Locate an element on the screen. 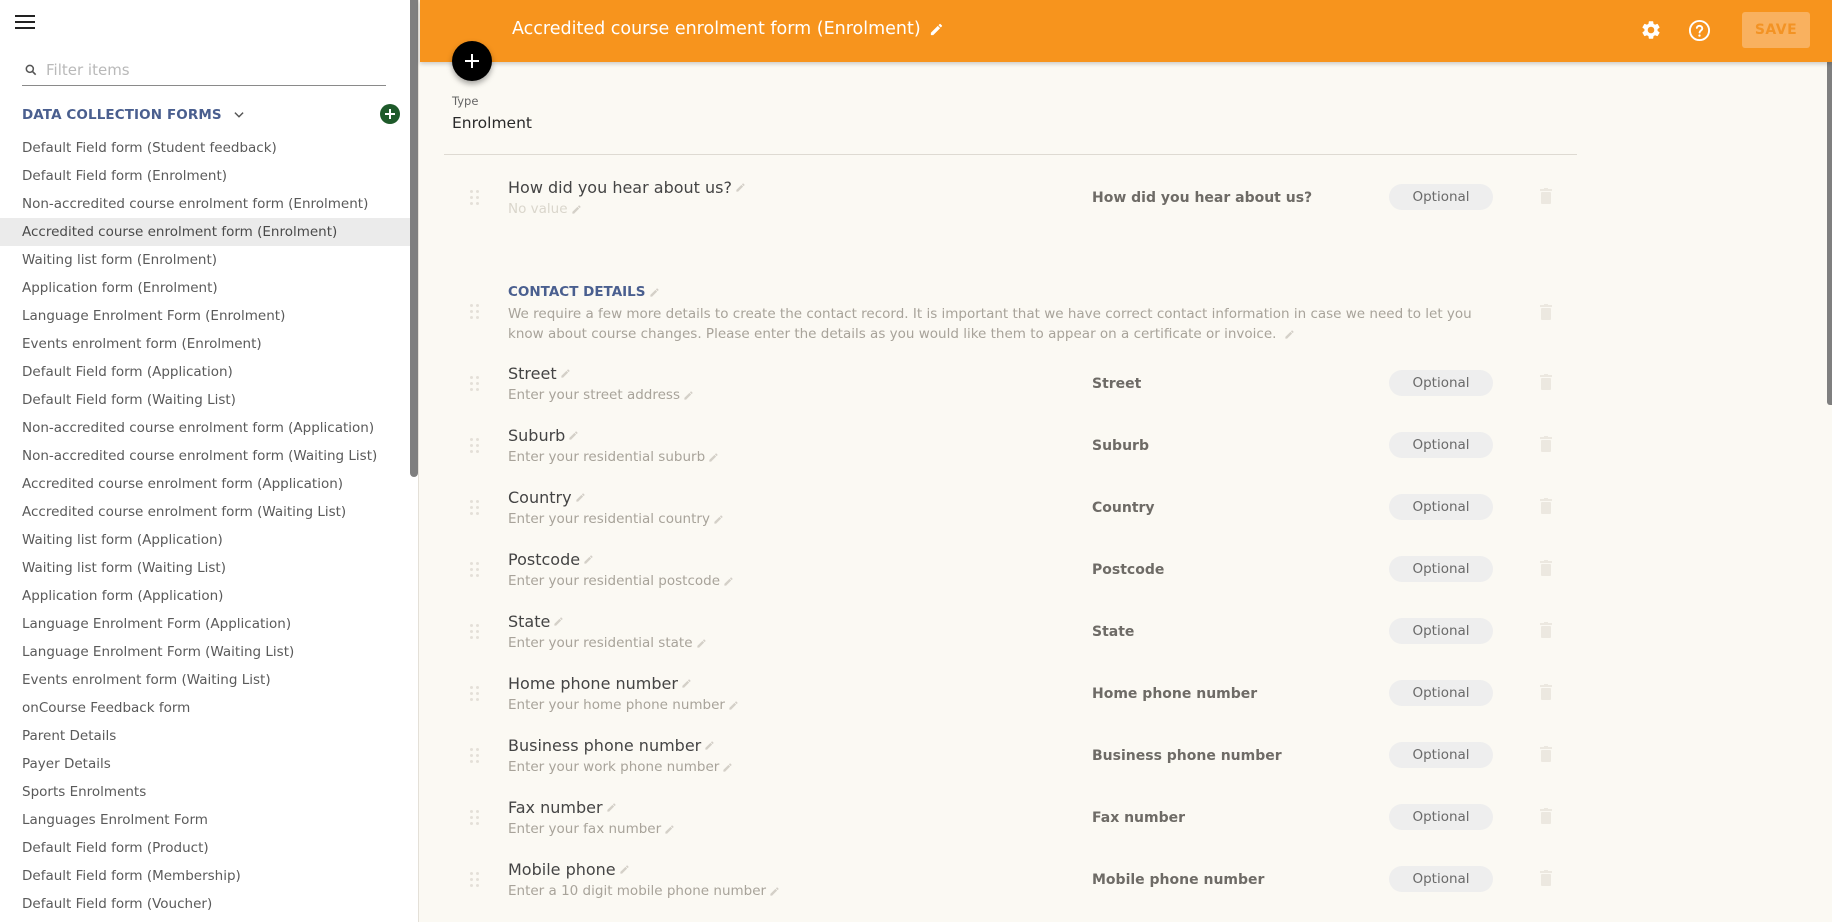  field-hint: Enter your residential suburb is located at coordinates (613, 457).